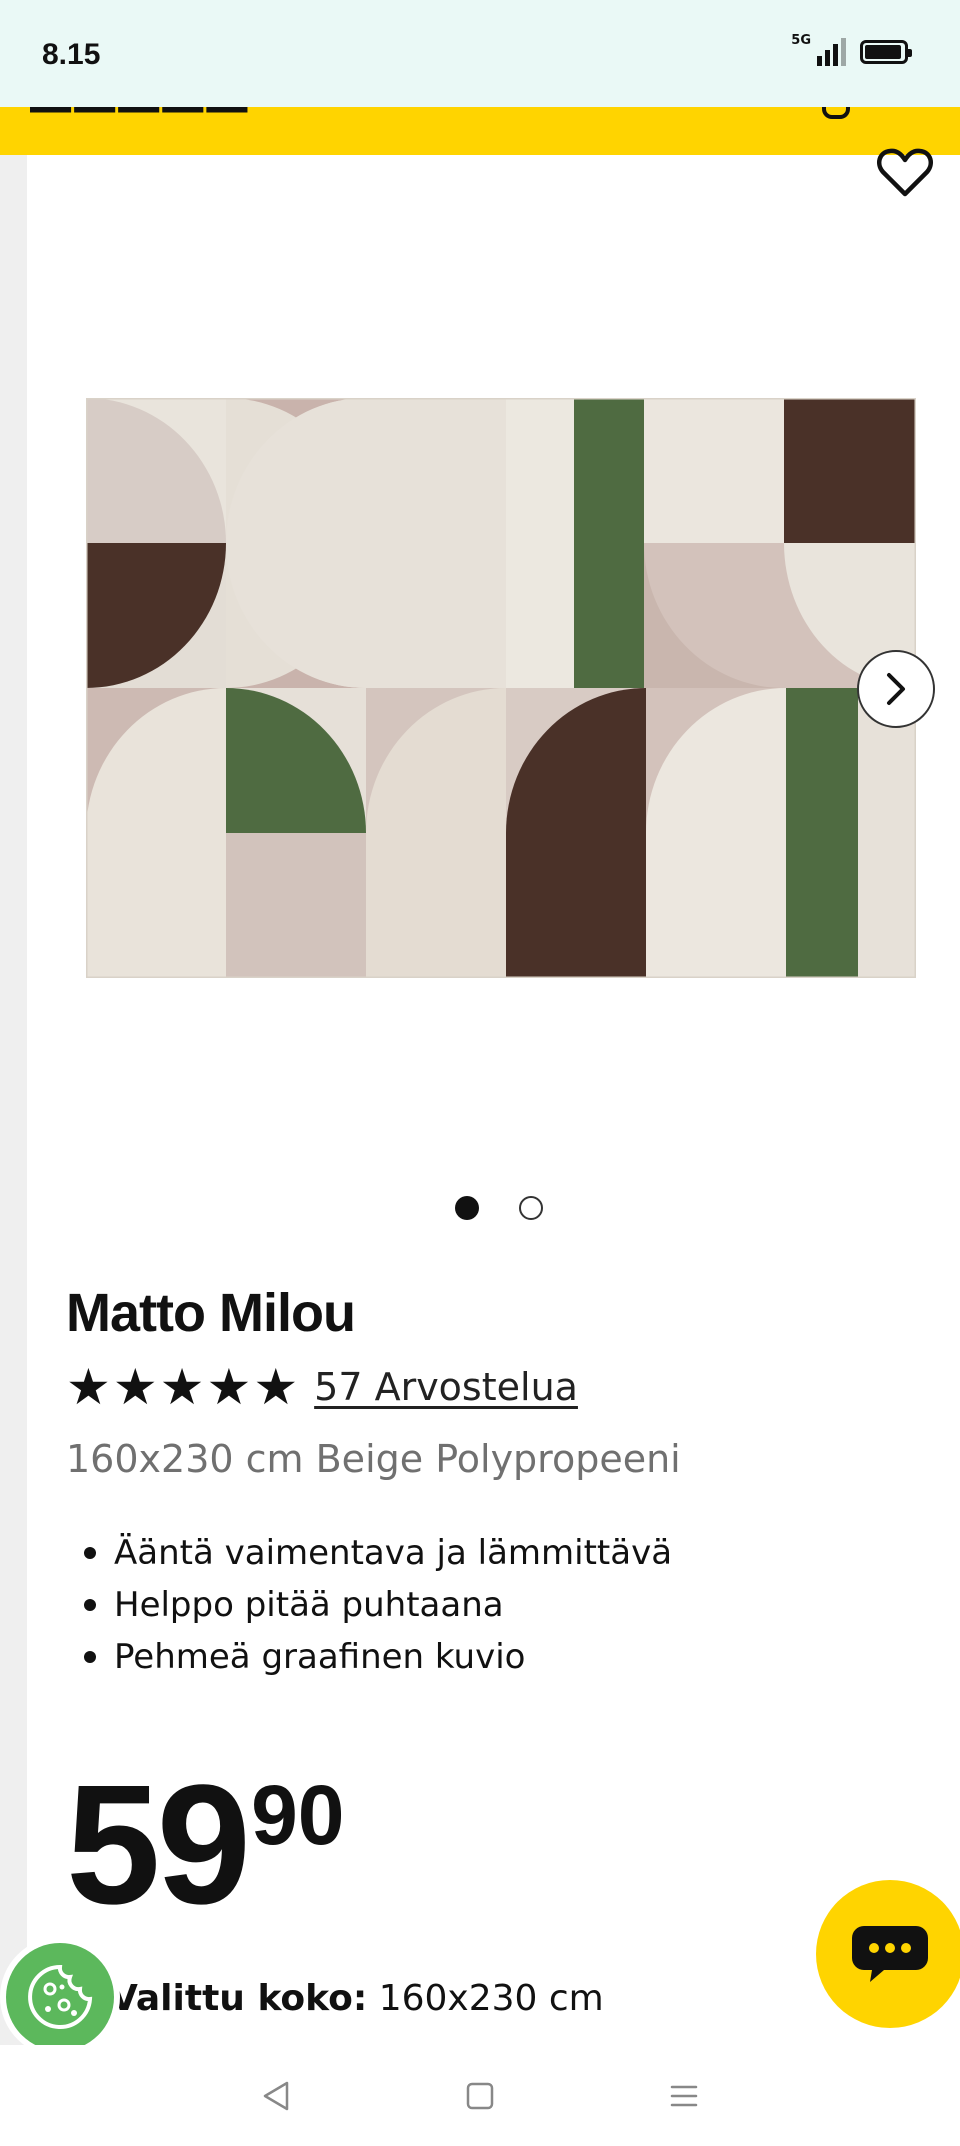 This screenshot has width=960, height=2146. I want to click on network-type: 5G, so click(801, 40).